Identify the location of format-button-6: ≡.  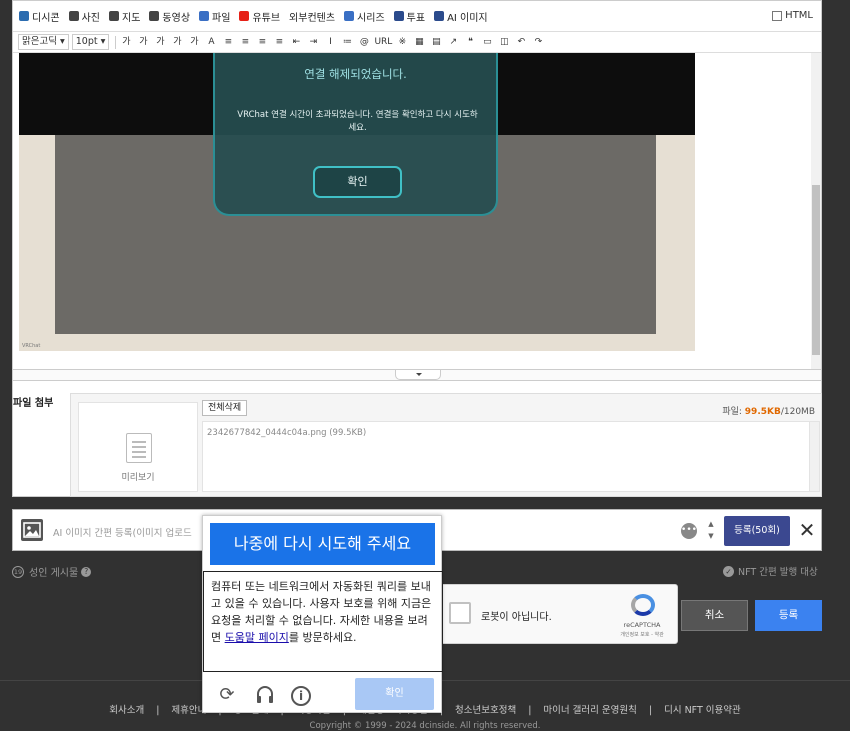
(228, 42).